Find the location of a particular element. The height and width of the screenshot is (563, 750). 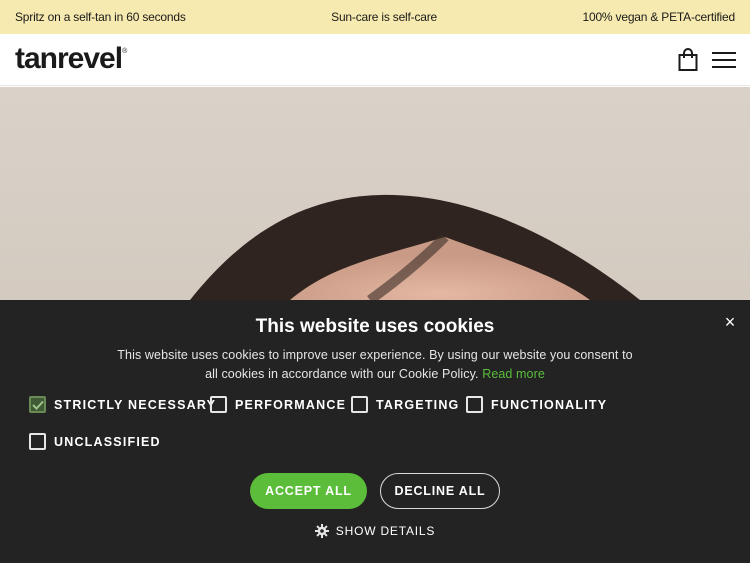

site-header: tanrevel® is located at coordinates (375, 60).